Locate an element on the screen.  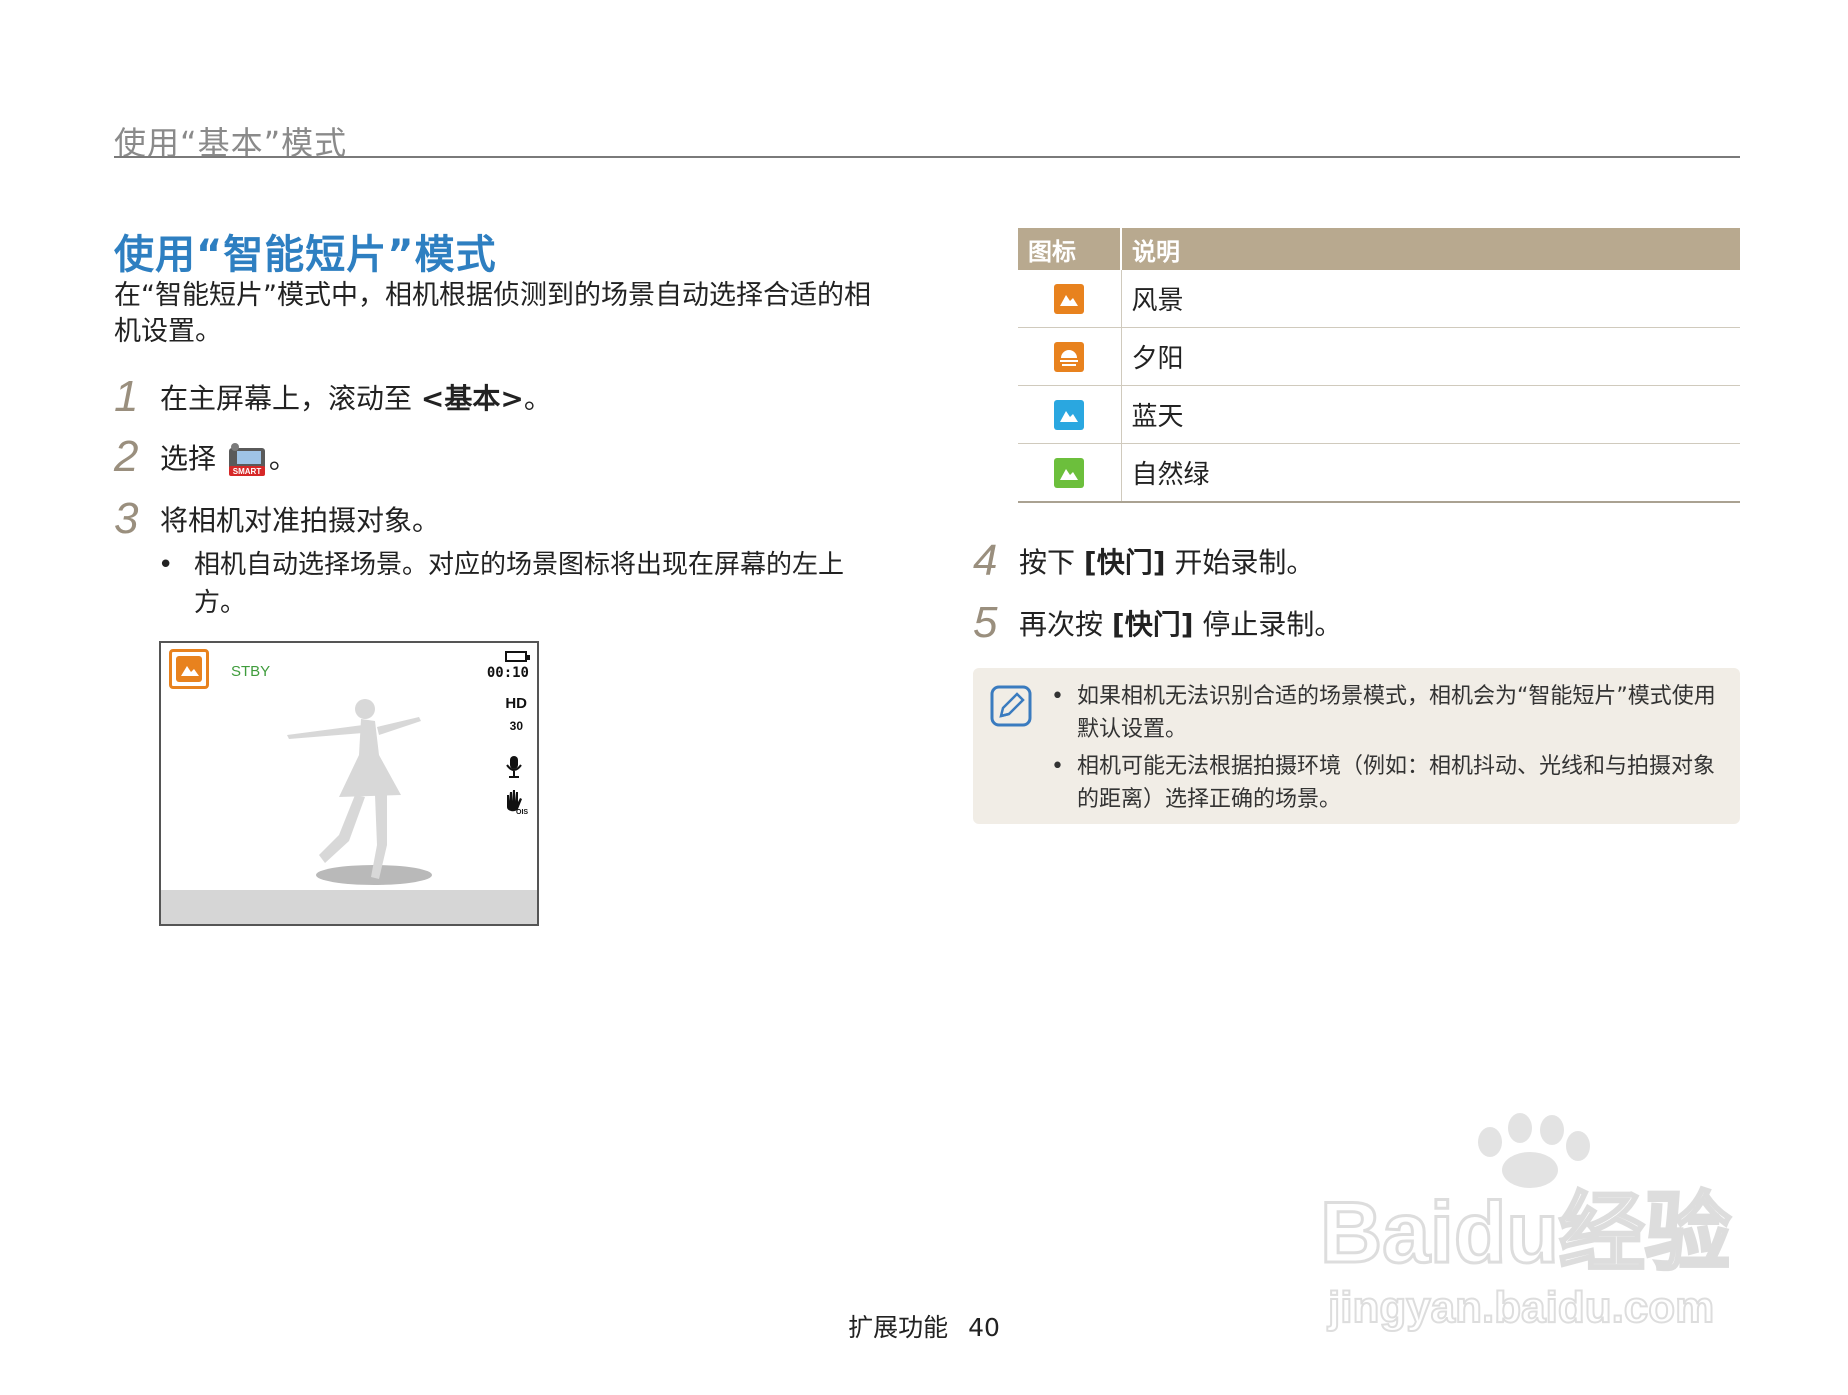
table-row: 自然绿 is located at coordinates (1379, 473).